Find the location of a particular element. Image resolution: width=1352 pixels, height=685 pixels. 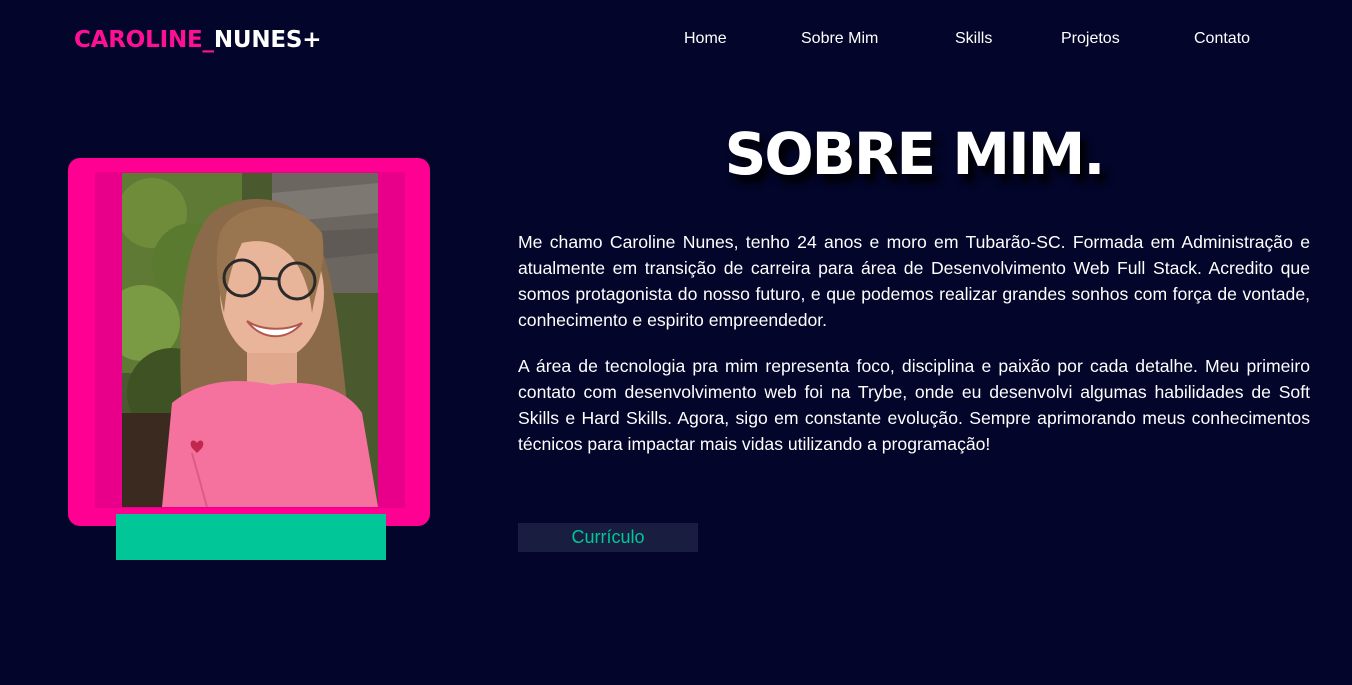

nav-sobre-mim: Sobre Mim is located at coordinates (839, 39).